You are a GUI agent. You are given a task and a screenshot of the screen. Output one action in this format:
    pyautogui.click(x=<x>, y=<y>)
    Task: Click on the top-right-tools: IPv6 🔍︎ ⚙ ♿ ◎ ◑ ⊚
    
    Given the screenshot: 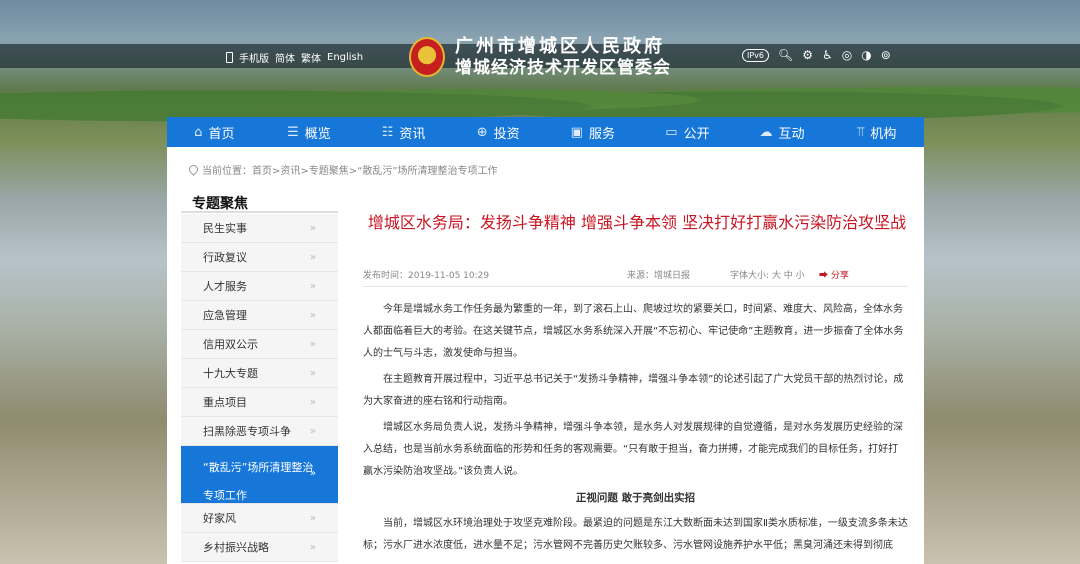 What is the action you would take?
    pyautogui.click(x=816, y=55)
    